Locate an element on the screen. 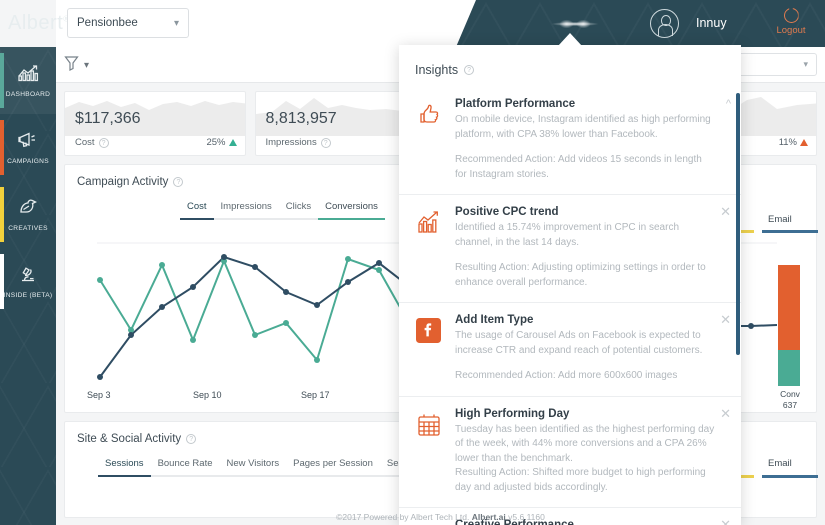  insights-title: Insights ? is located at coordinates (445, 70).